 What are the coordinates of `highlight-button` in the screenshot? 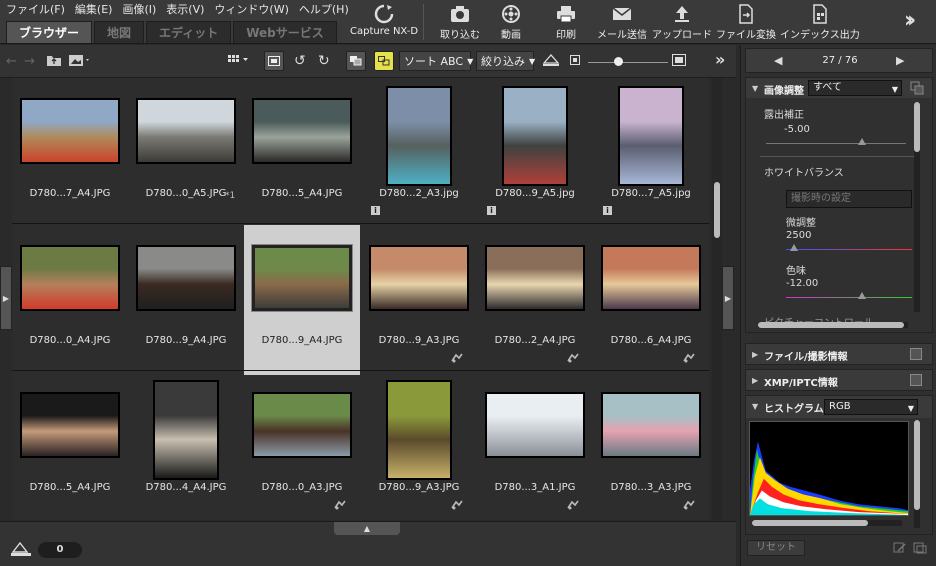 It's located at (384, 61).